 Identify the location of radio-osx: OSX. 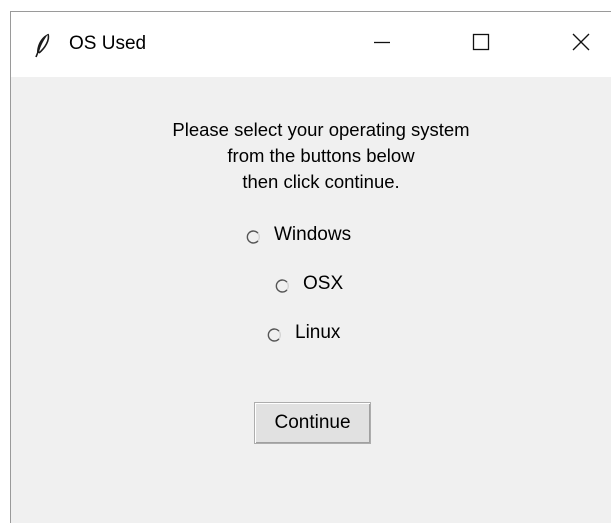
(309, 284).